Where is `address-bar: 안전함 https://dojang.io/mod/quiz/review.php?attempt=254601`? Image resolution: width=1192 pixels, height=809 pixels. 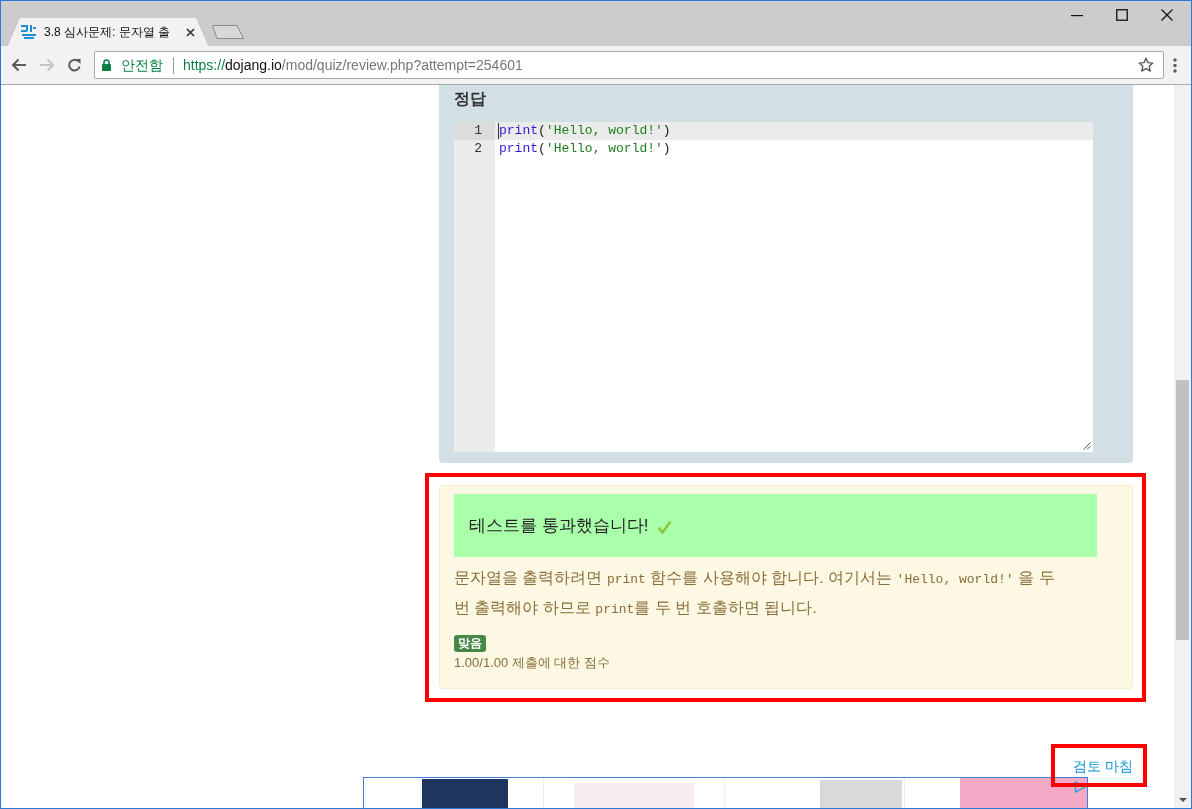 address-bar: 안전함 https://dojang.io/mod/quiz/review.php?attempt=254601 is located at coordinates (629, 65).